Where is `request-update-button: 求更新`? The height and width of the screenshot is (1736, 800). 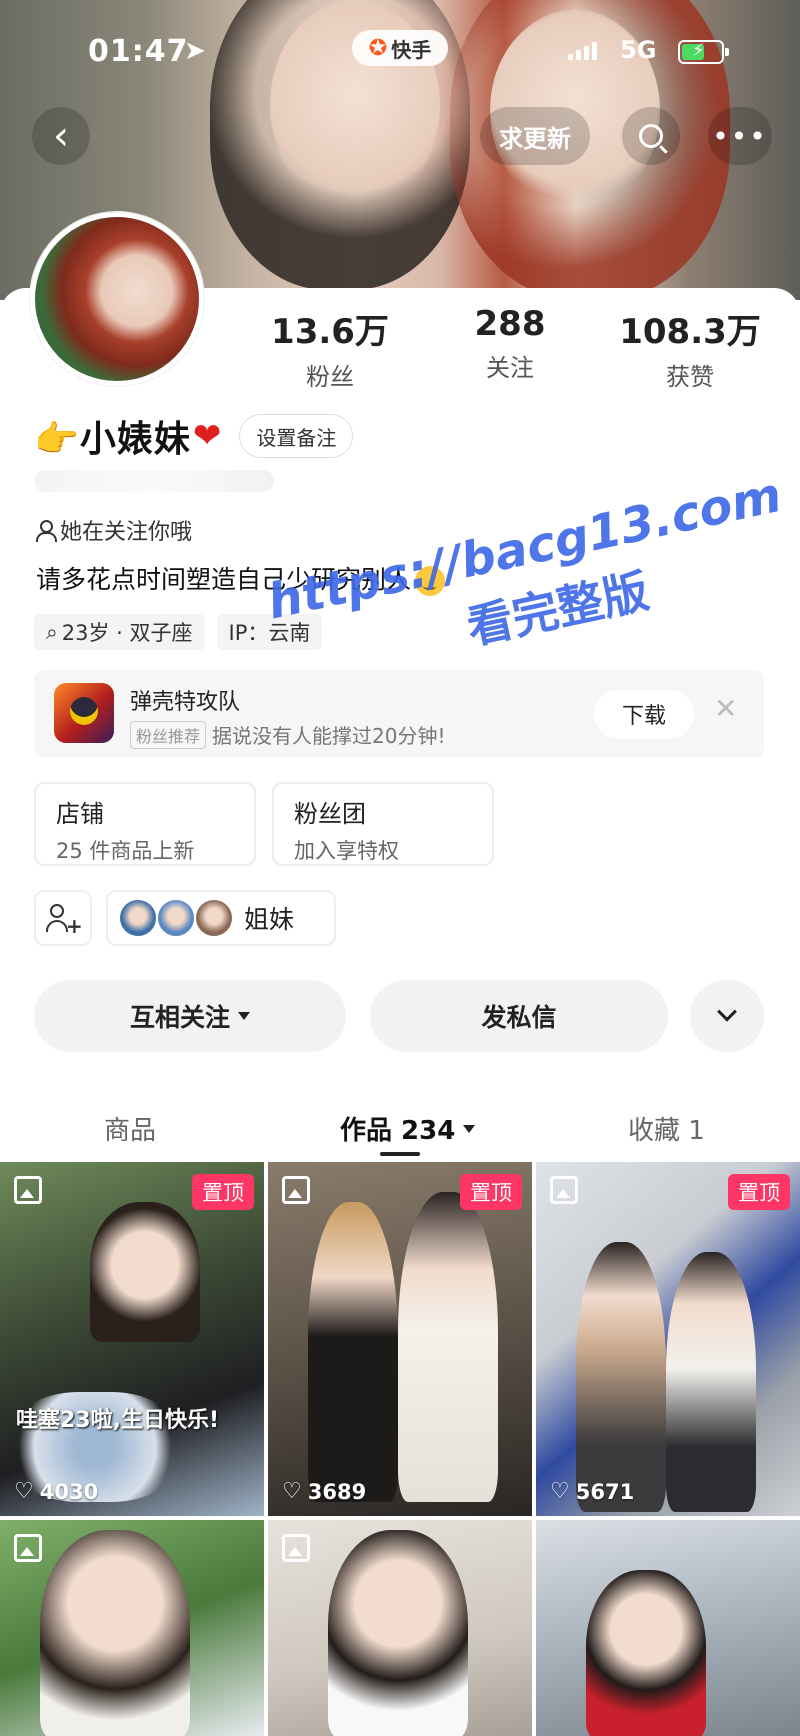 request-update-button: 求更新 is located at coordinates (535, 136).